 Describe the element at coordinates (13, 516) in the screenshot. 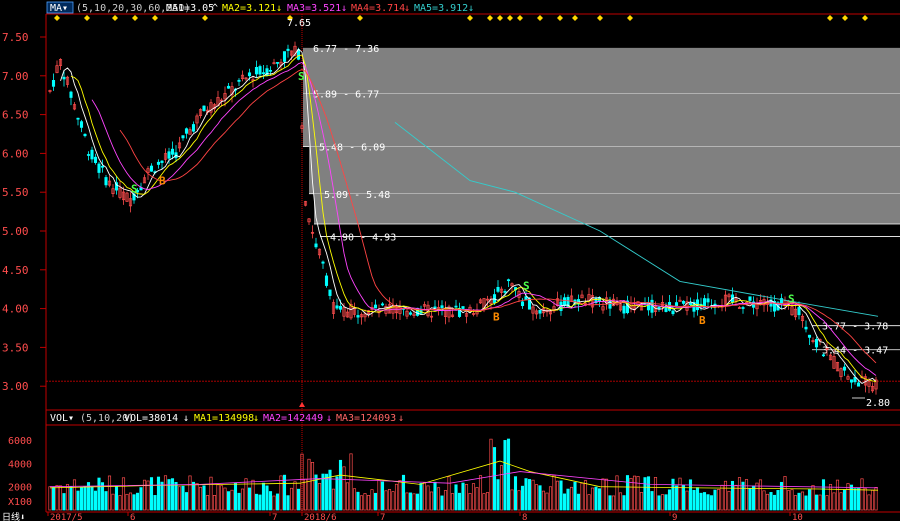

I see `period-label: 日线⬇` at that location.